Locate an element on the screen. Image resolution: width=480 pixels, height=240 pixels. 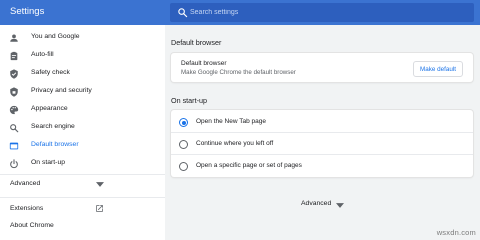
sidebar-item-you-and-google: You and Google is located at coordinates (82, 38).